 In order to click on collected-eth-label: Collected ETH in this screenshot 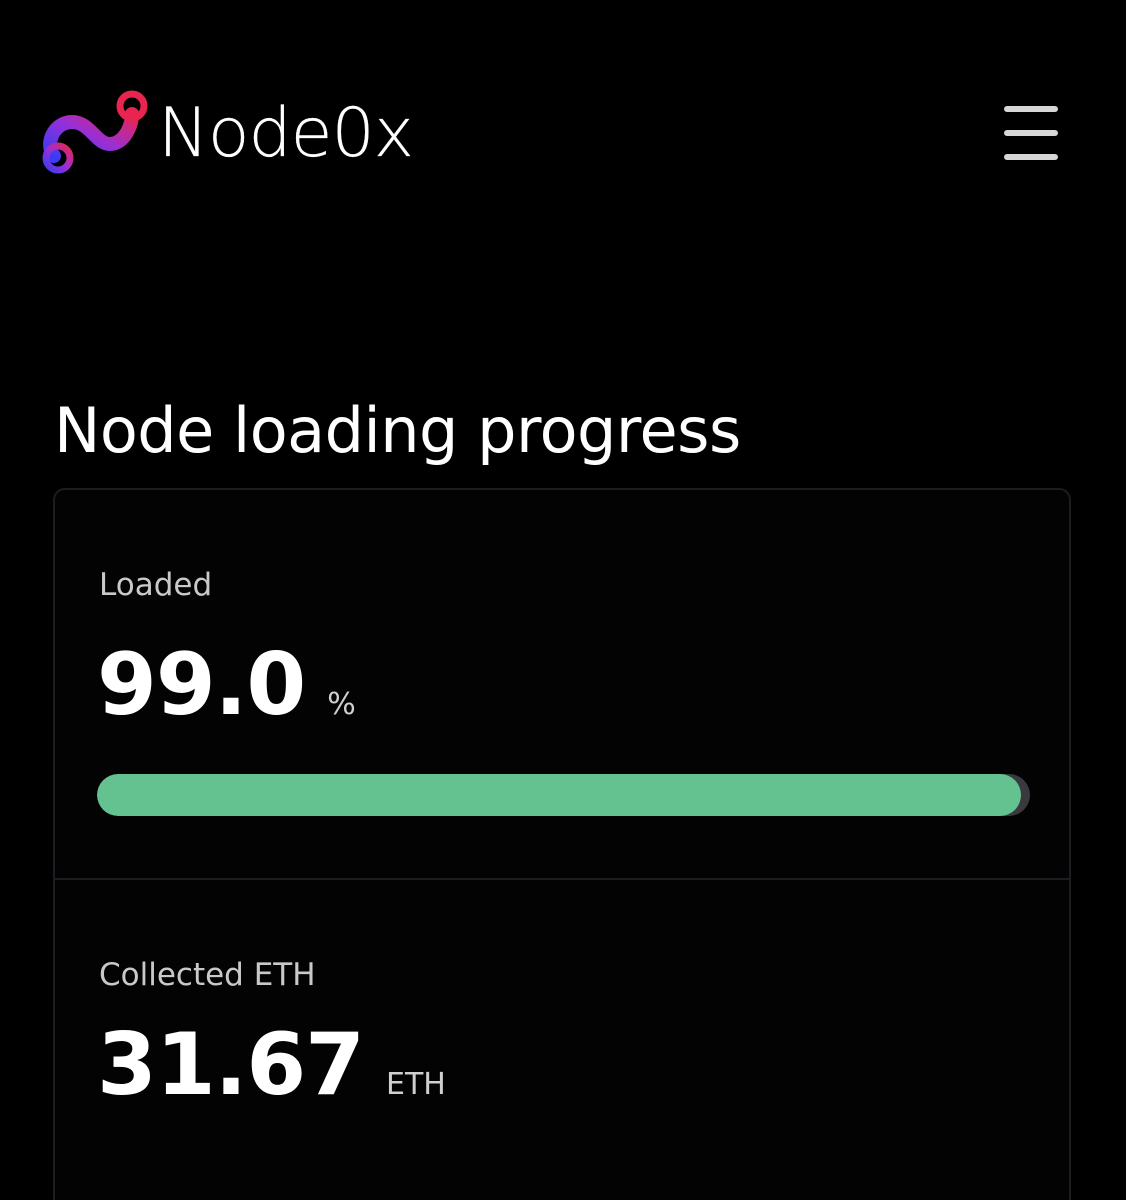, I will do `click(207, 975)`.